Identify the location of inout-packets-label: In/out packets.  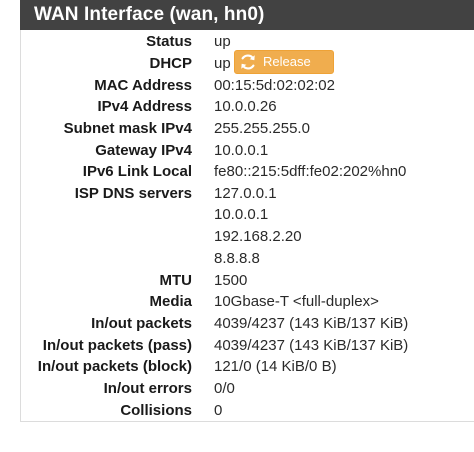
(141, 323).